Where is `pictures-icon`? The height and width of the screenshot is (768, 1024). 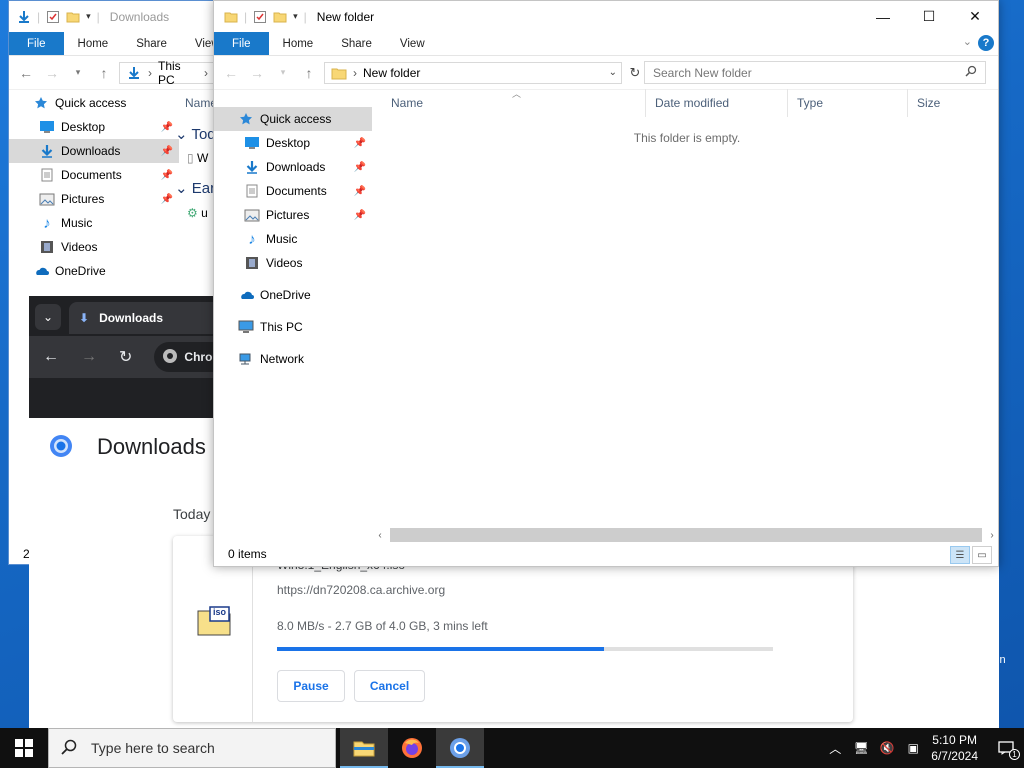
pictures-icon is located at coordinates (252, 215).